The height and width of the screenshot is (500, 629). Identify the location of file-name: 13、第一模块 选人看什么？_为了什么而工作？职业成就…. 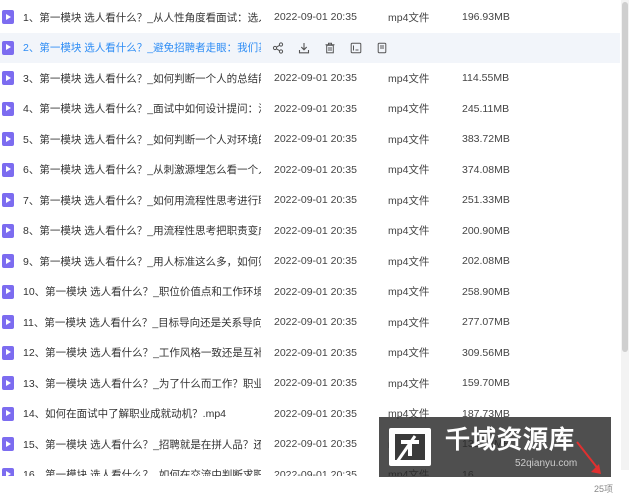
(142, 383).